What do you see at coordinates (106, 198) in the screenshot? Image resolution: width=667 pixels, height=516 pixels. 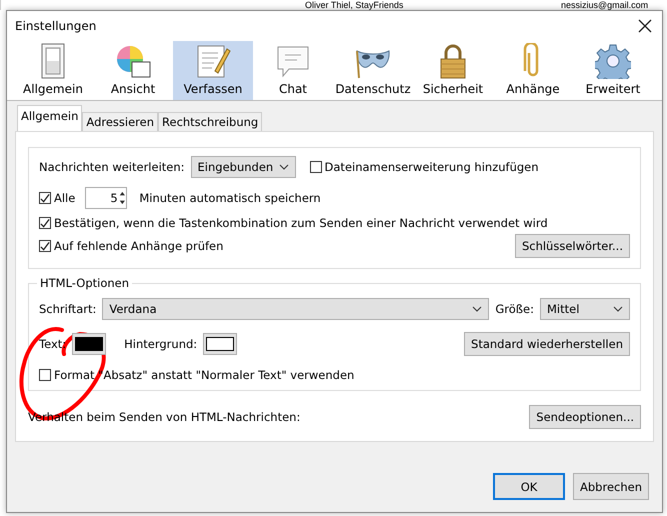 I see `number-spinner: 5` at bounding box center [106, 198].